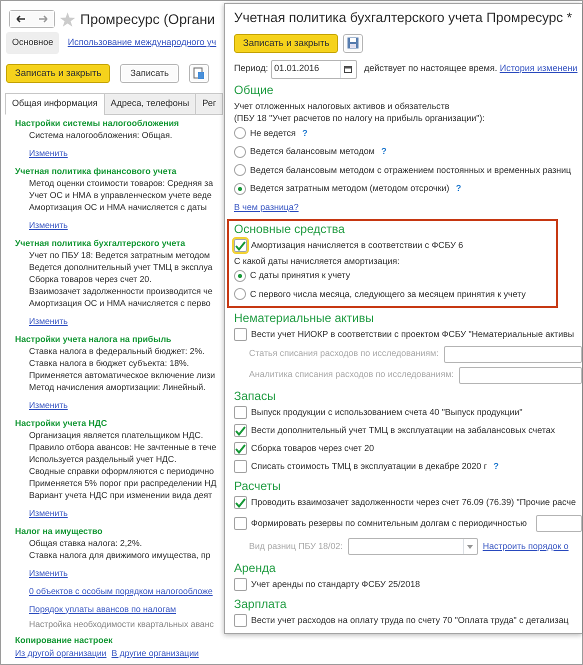  What do you see at coordinates (117, 350) in the screenshot?
I see `info-line: Ставка налога в федеральный бюджет: 2%.` at bounding box center [117, 350].